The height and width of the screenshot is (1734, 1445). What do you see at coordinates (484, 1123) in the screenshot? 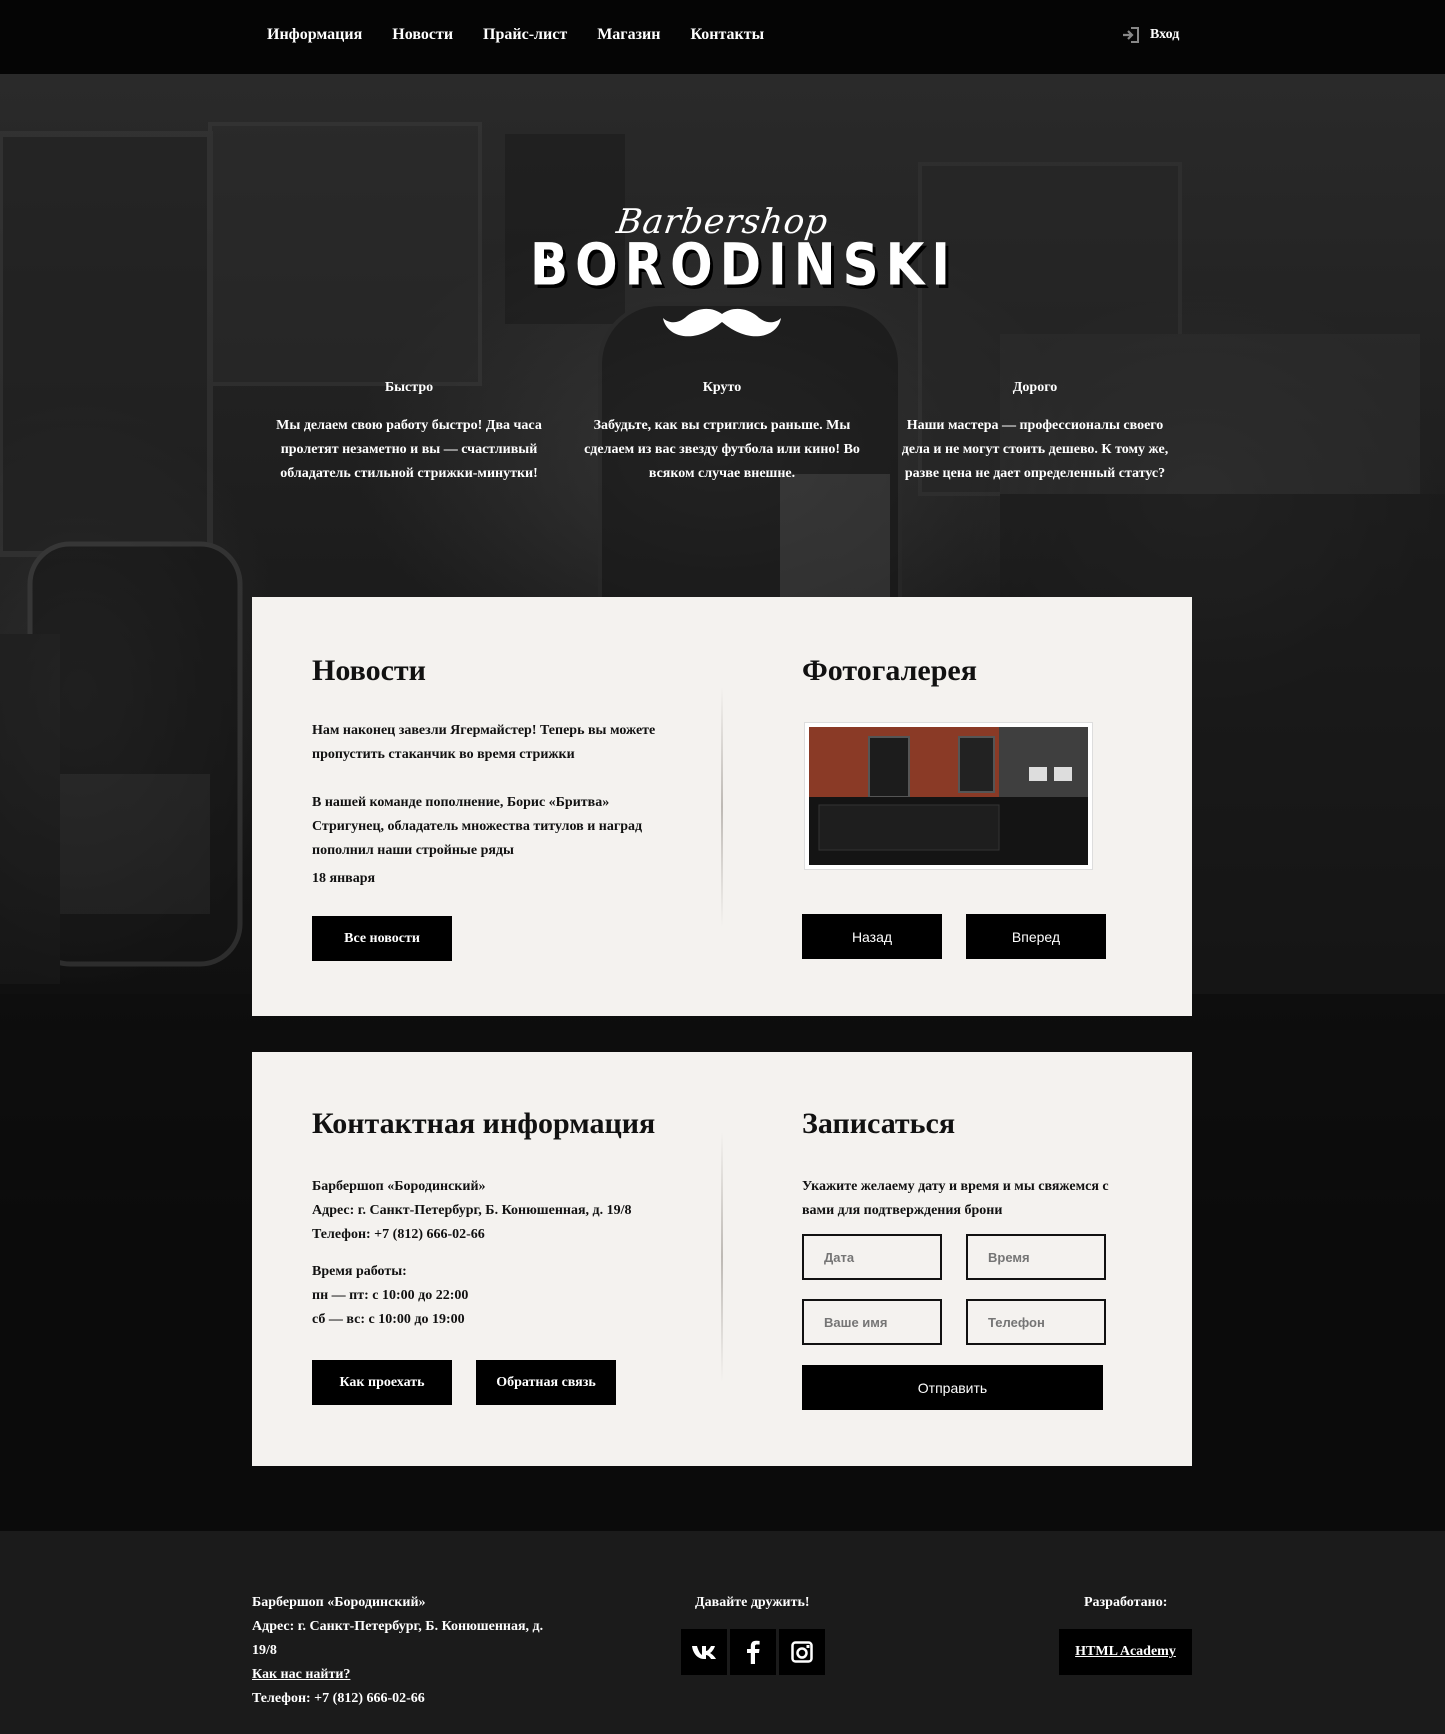
I see `contacts-heading: Контактная информация` at bounding box center [484, 1123].